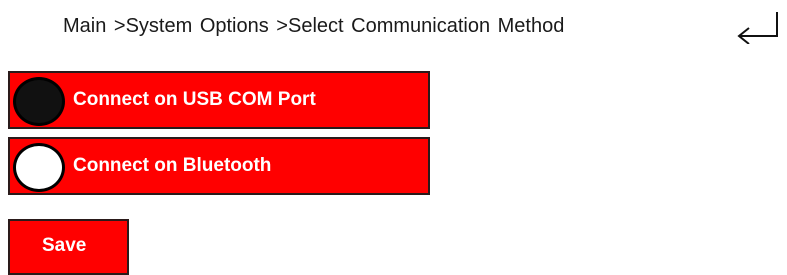 Image resolution: width=787 pixels, height=275 pixels. I want to click on option-label-usb: Connect on USB COM Port, so click(194, 99).